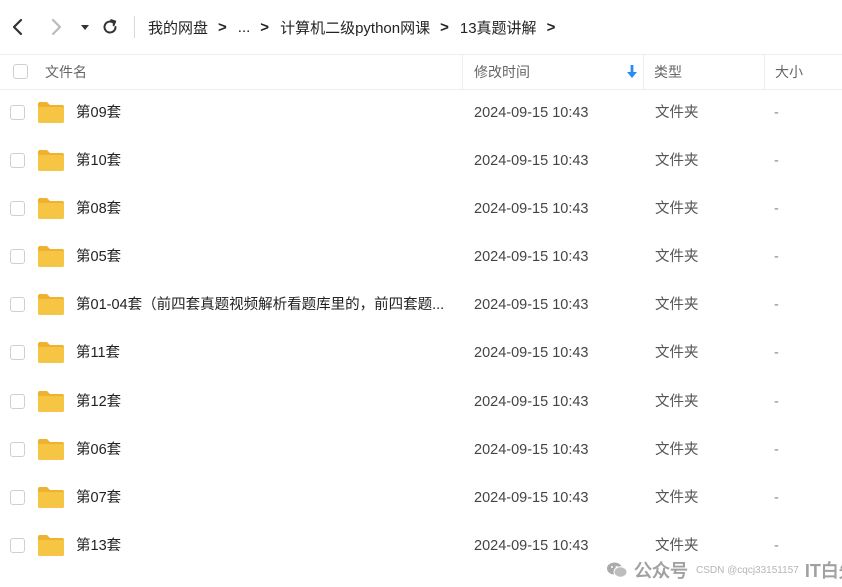 This screenshot has height=587, width=842. What do you see at coordinates (789, 72) in the screenshot?
I see `column-header-size: 大小` at bounding box center [789, 72].